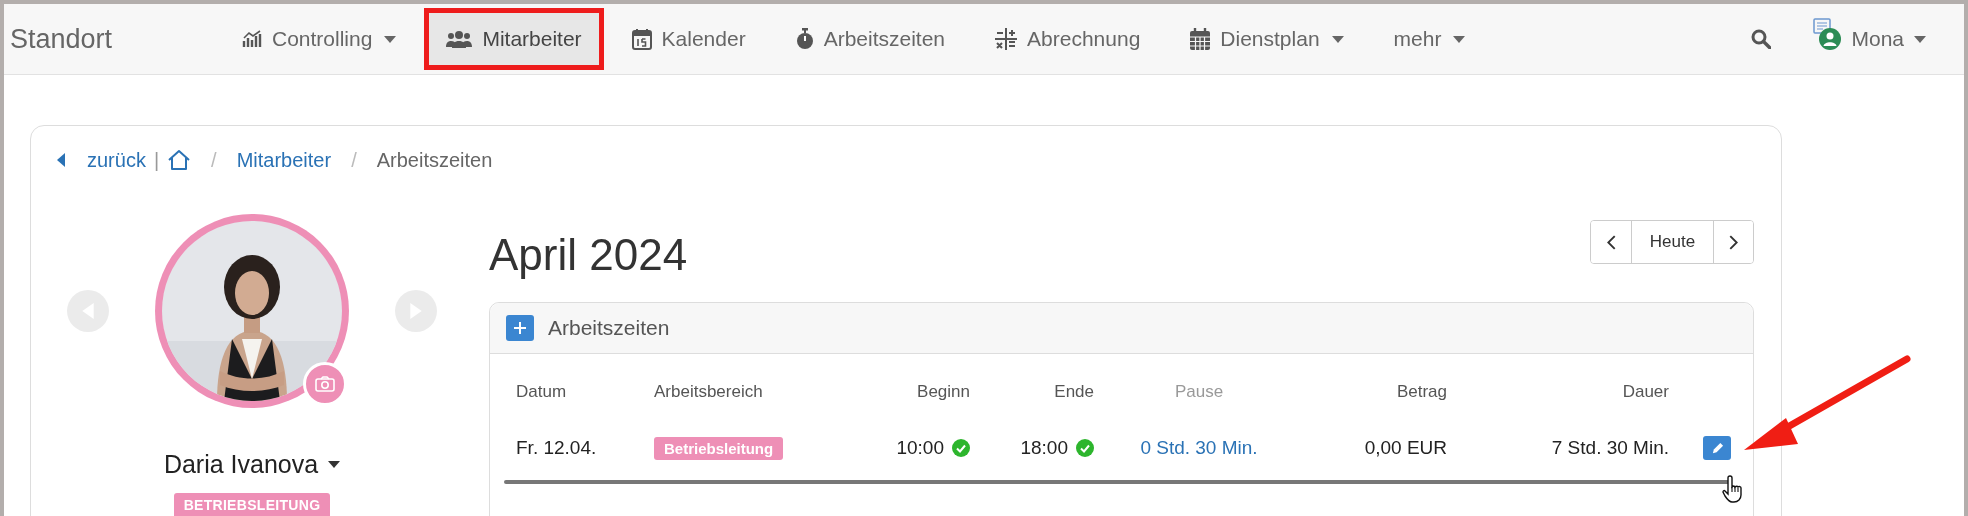 This screenshot has height=516, width=1968. Describe the element at coordinates (1006, 39) in the screenshot. I see `calculator-signs-icon` at that location.